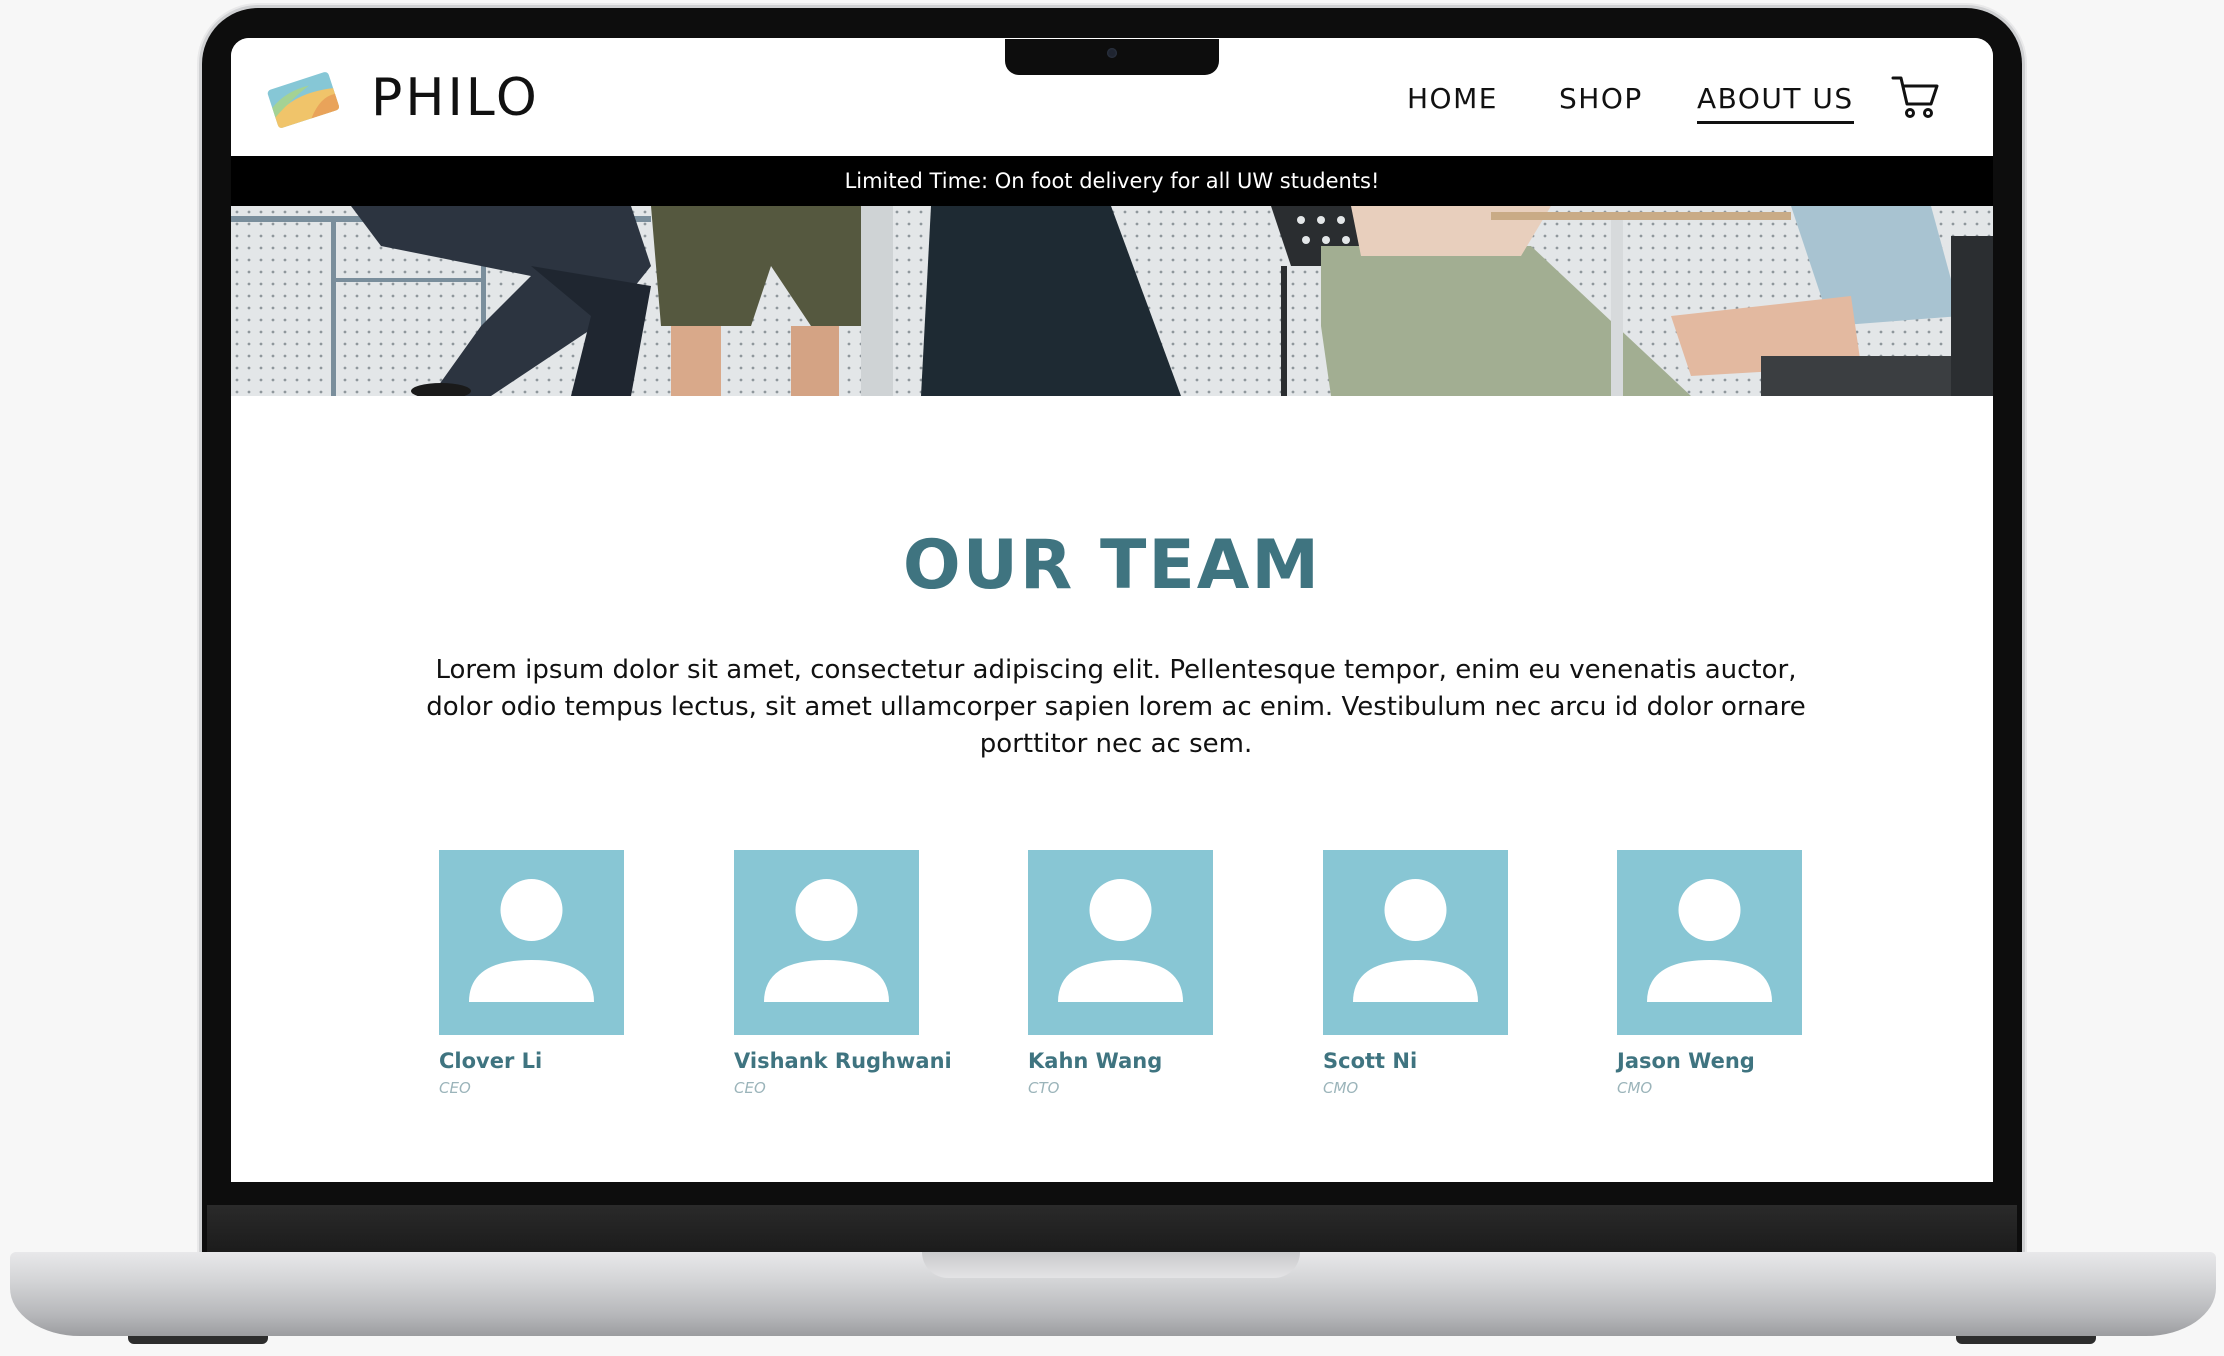 The image size is (2224, 1356). Describe the element at coordinates (1111, 1265) in the screenshot. I see `laptop-opening-notch` at that location.